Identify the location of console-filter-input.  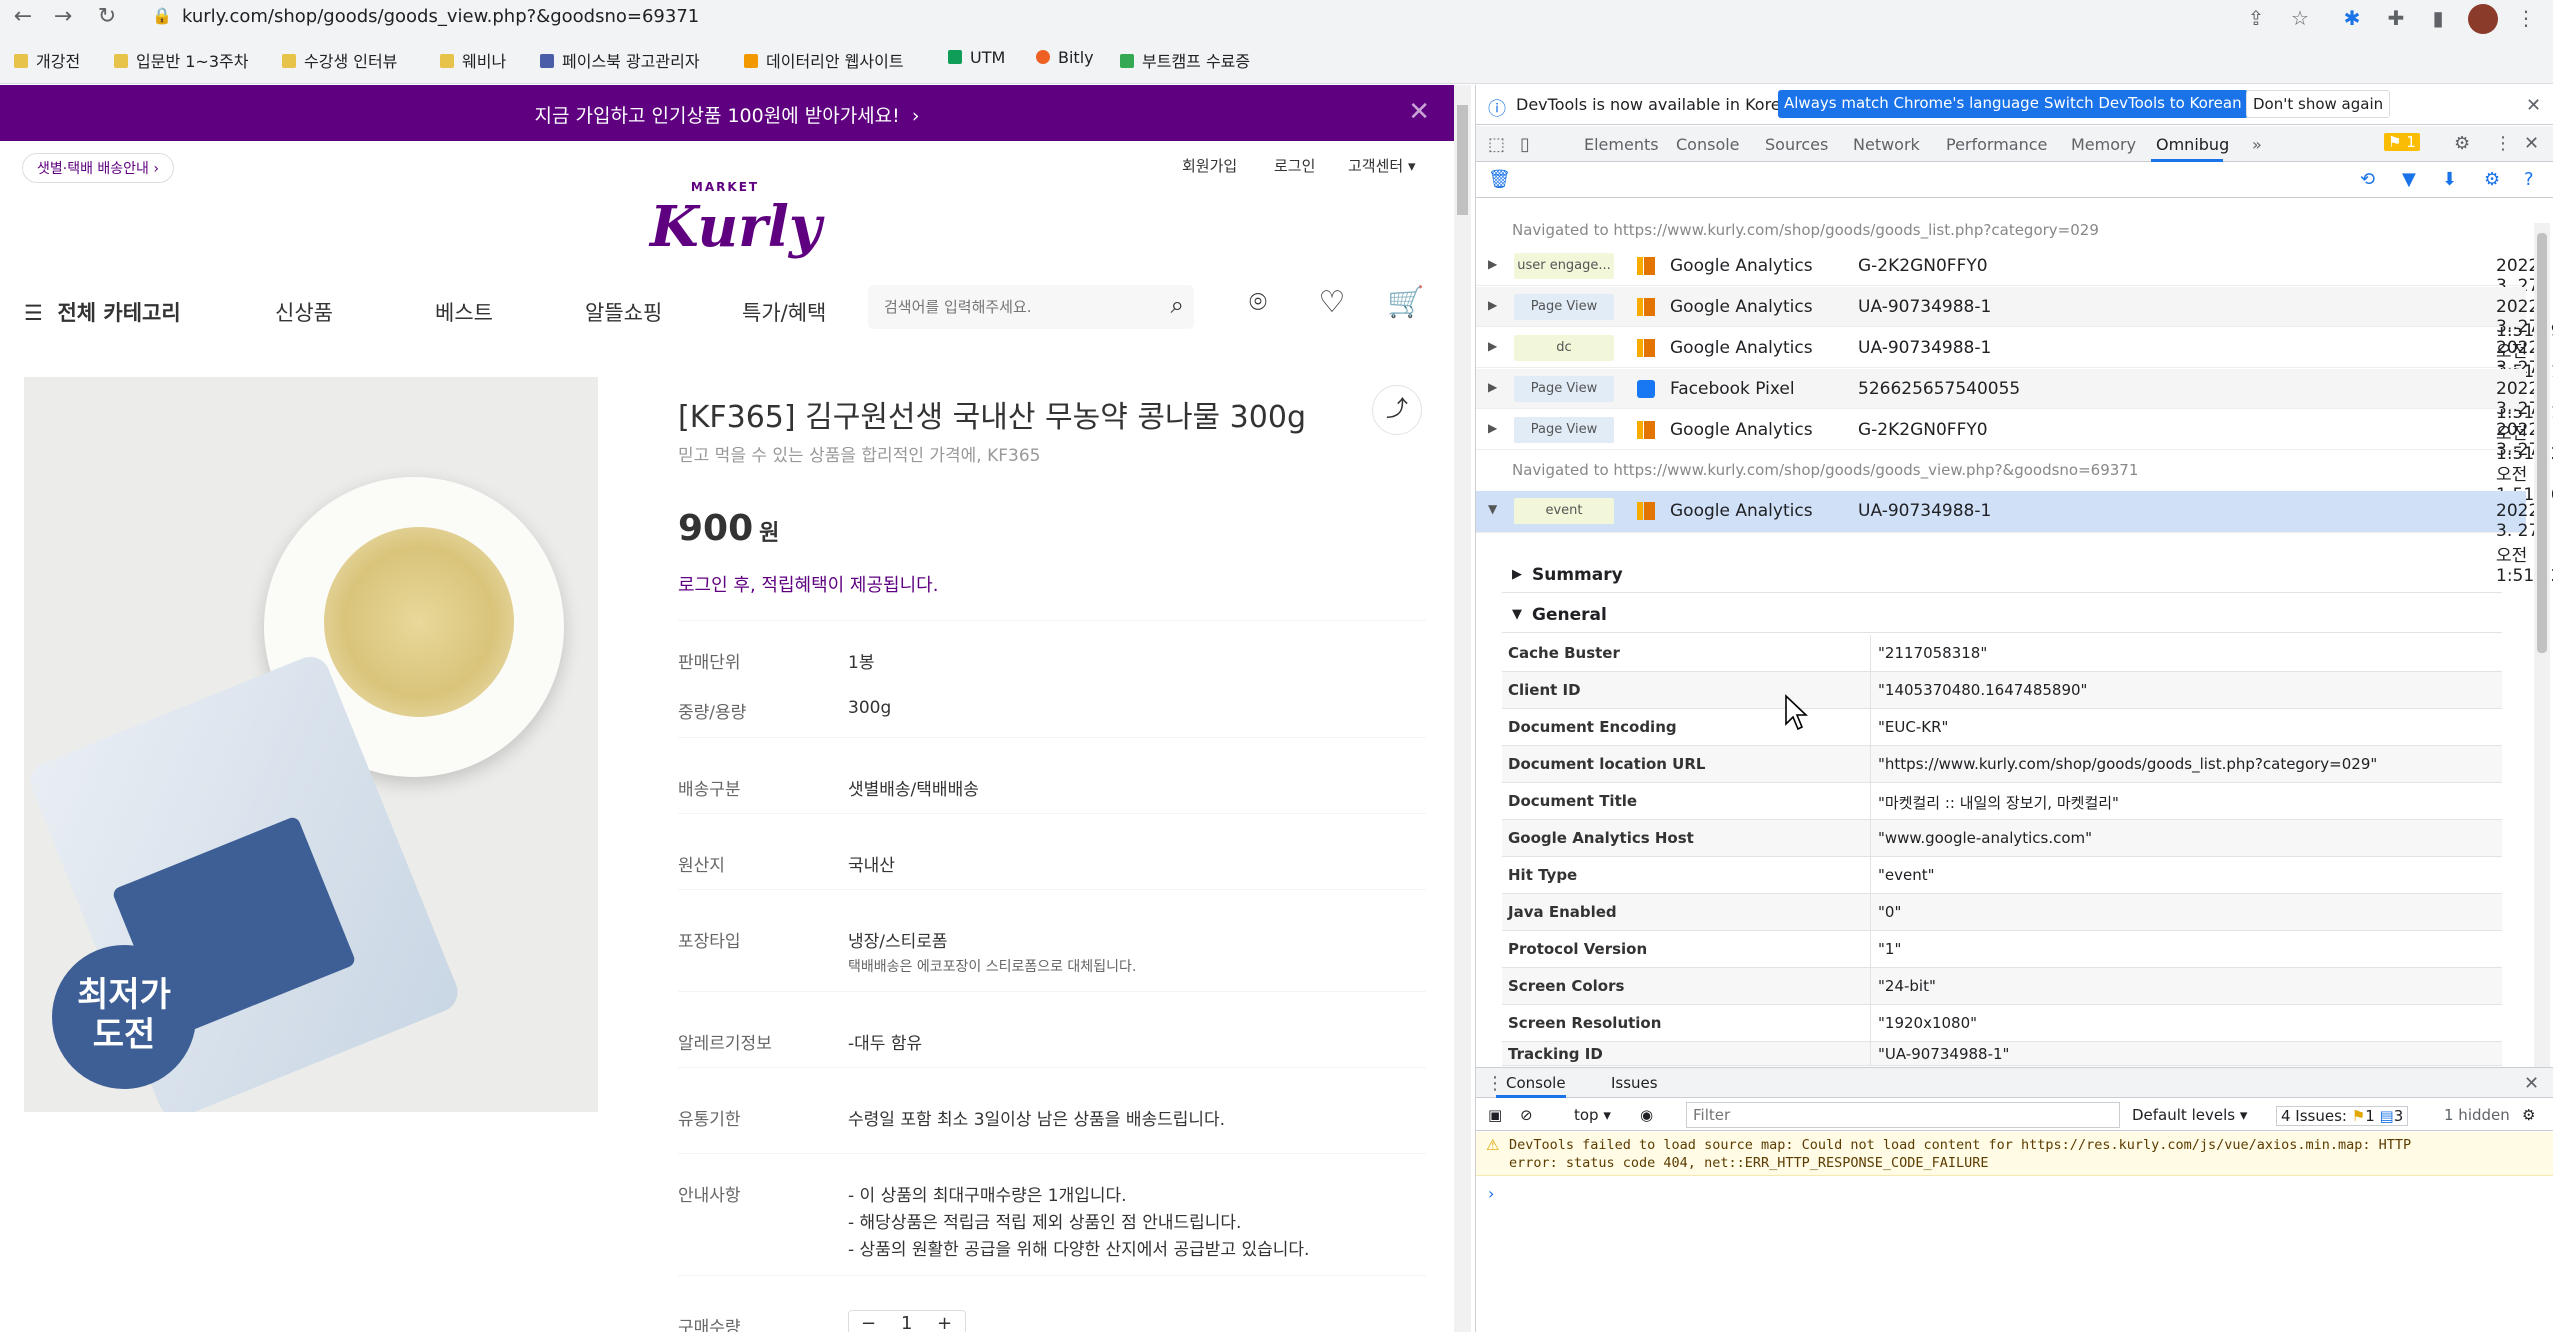
(1903, 1115).